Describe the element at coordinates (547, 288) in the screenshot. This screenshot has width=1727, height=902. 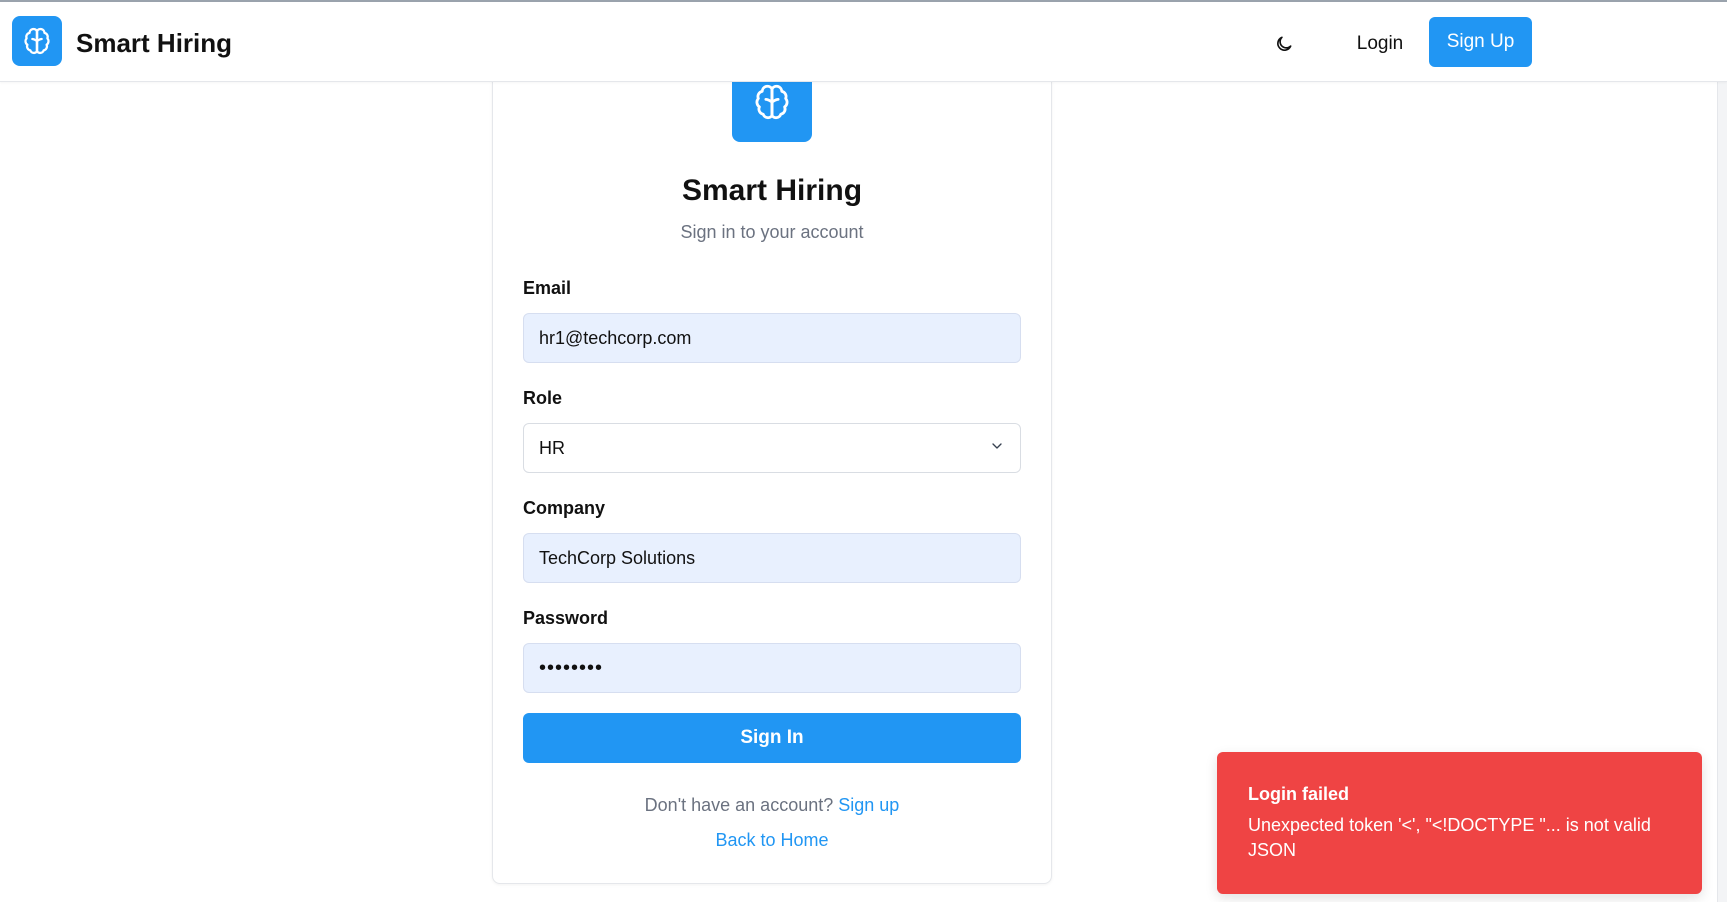
I see `email-label: Email` at that location.